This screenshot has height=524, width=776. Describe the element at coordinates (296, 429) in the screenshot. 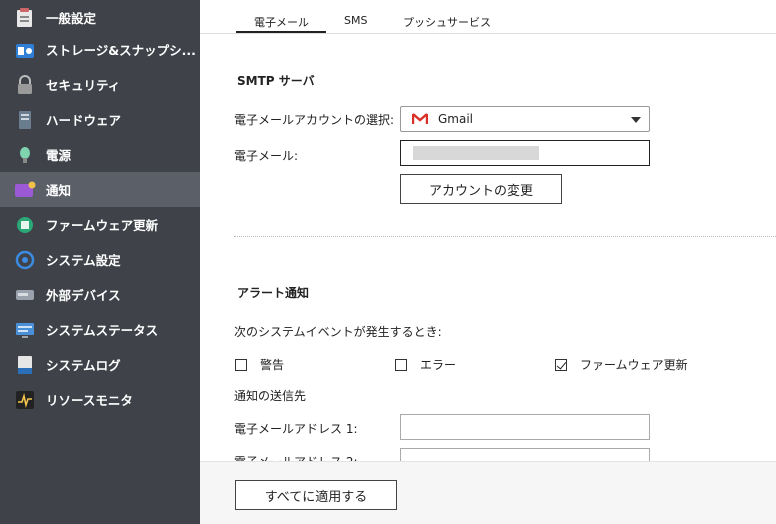

I see `email-address-1-label: 電子メールアドレス 1:` at that location.